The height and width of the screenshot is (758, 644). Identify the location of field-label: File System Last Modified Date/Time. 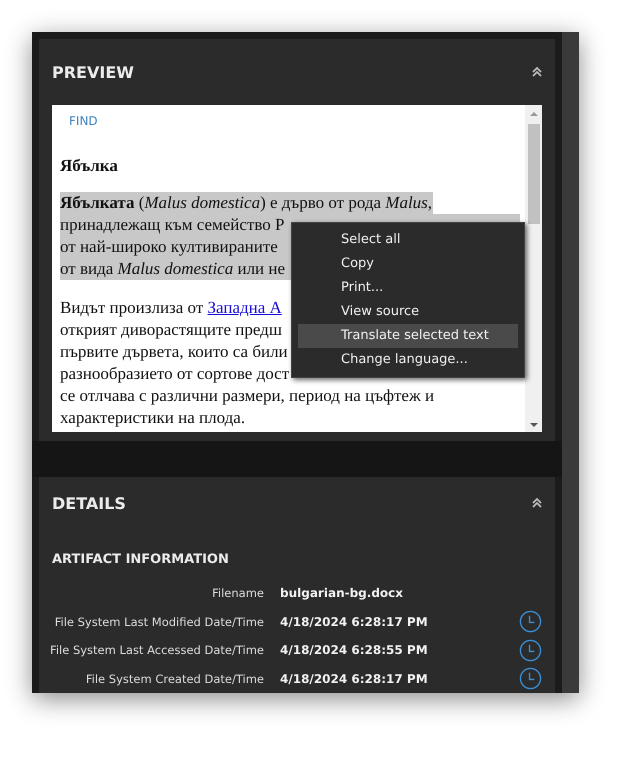
(159, 621).